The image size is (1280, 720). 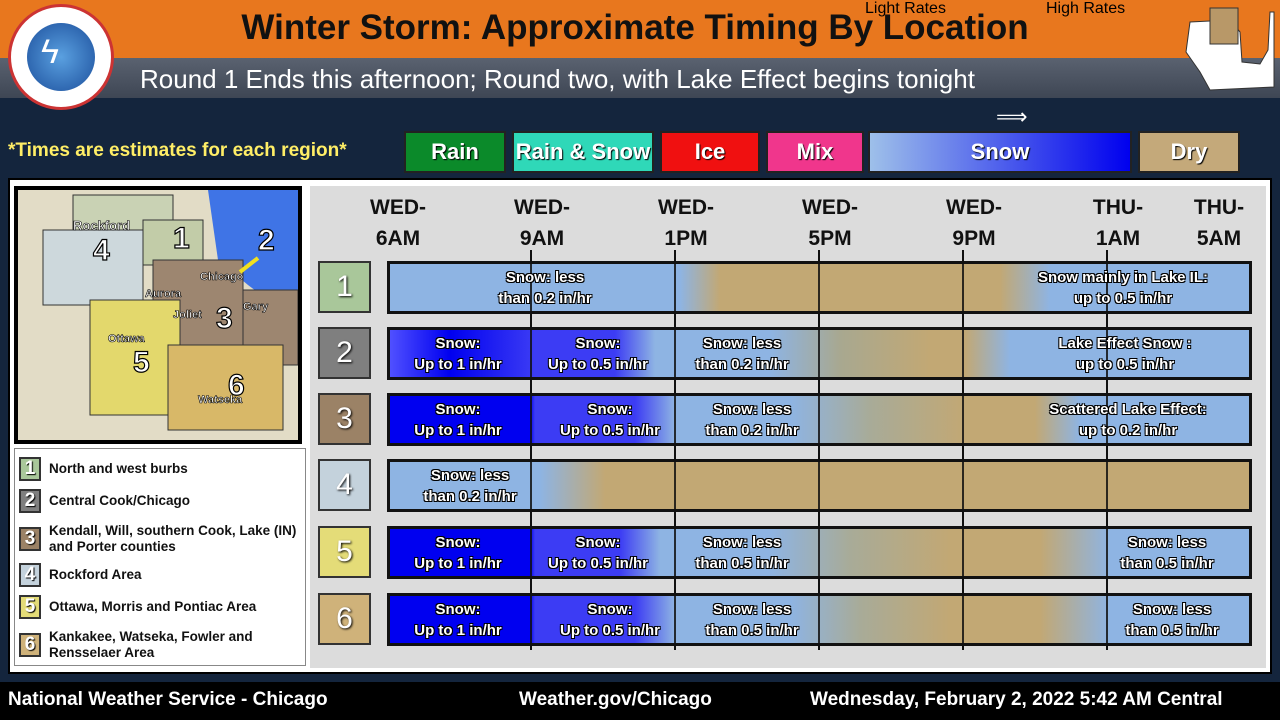 What do you see at coordinates (101, 250) in the screenshot?
I see `map-region-4: 4` at bounding box center [101, 250].